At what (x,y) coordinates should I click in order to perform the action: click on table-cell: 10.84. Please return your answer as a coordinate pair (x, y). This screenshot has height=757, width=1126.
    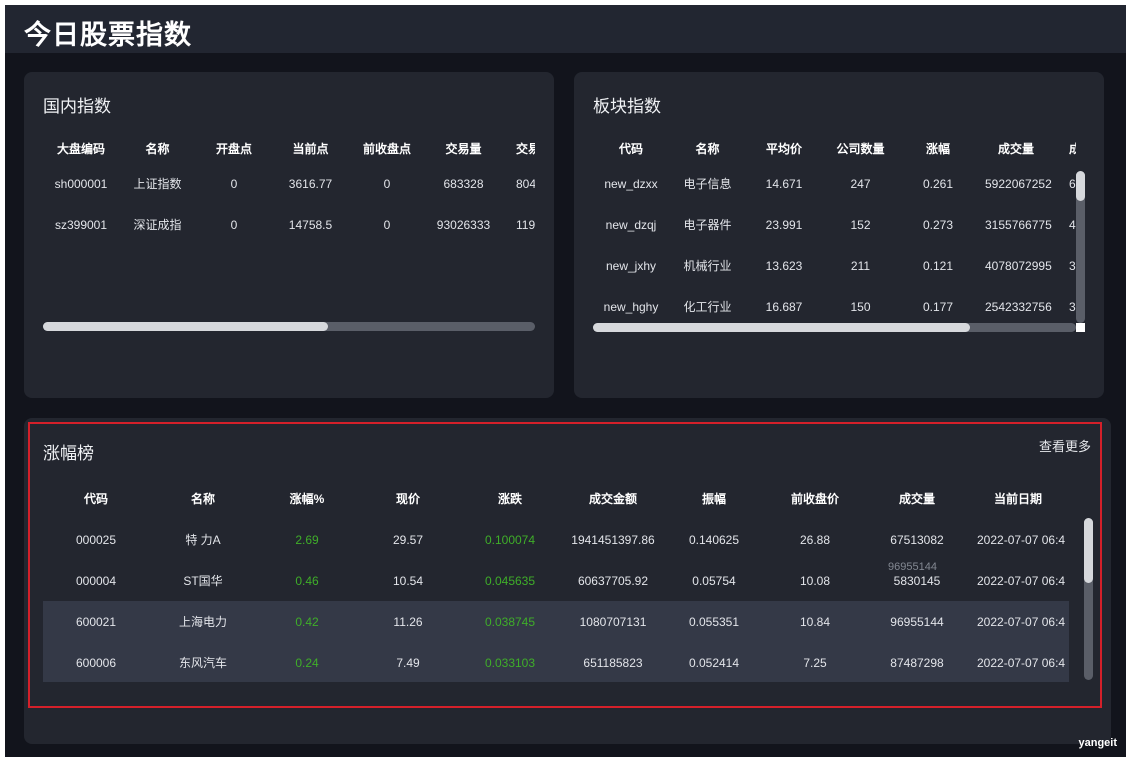
    Looking at the image, I should click on (815, 621).